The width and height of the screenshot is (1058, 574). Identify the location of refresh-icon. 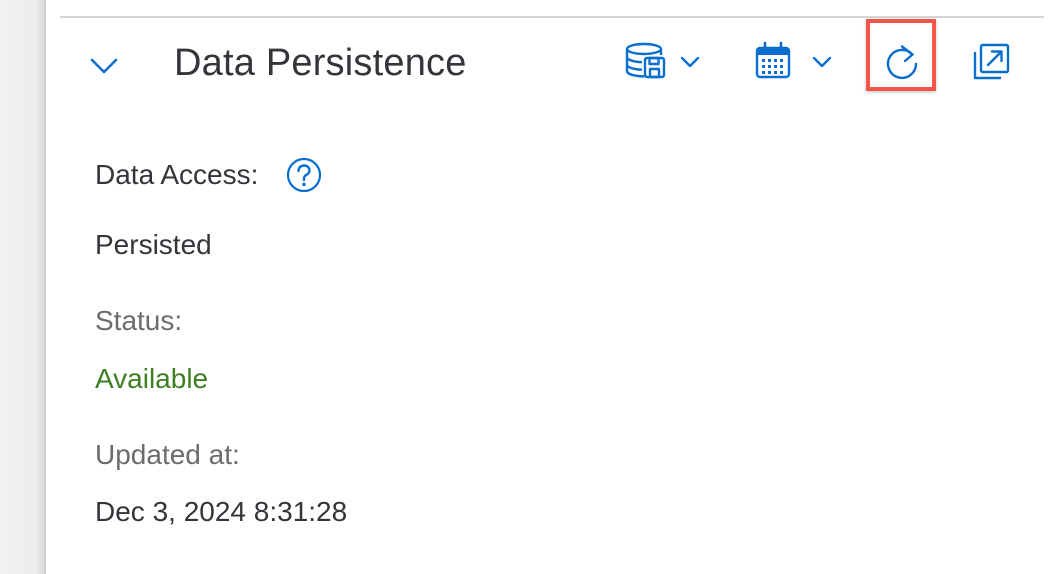
(902, 62).